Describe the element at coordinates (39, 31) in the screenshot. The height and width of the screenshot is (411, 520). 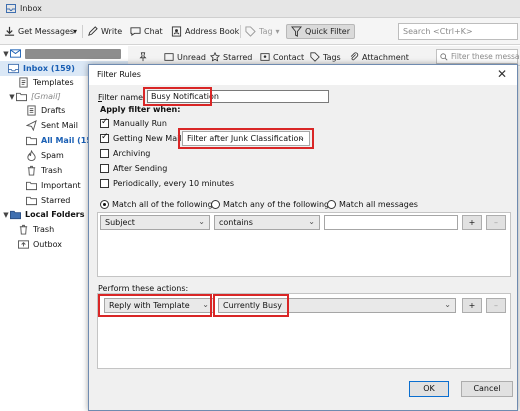
I see `get-messages-button: Get Messages` at that location.